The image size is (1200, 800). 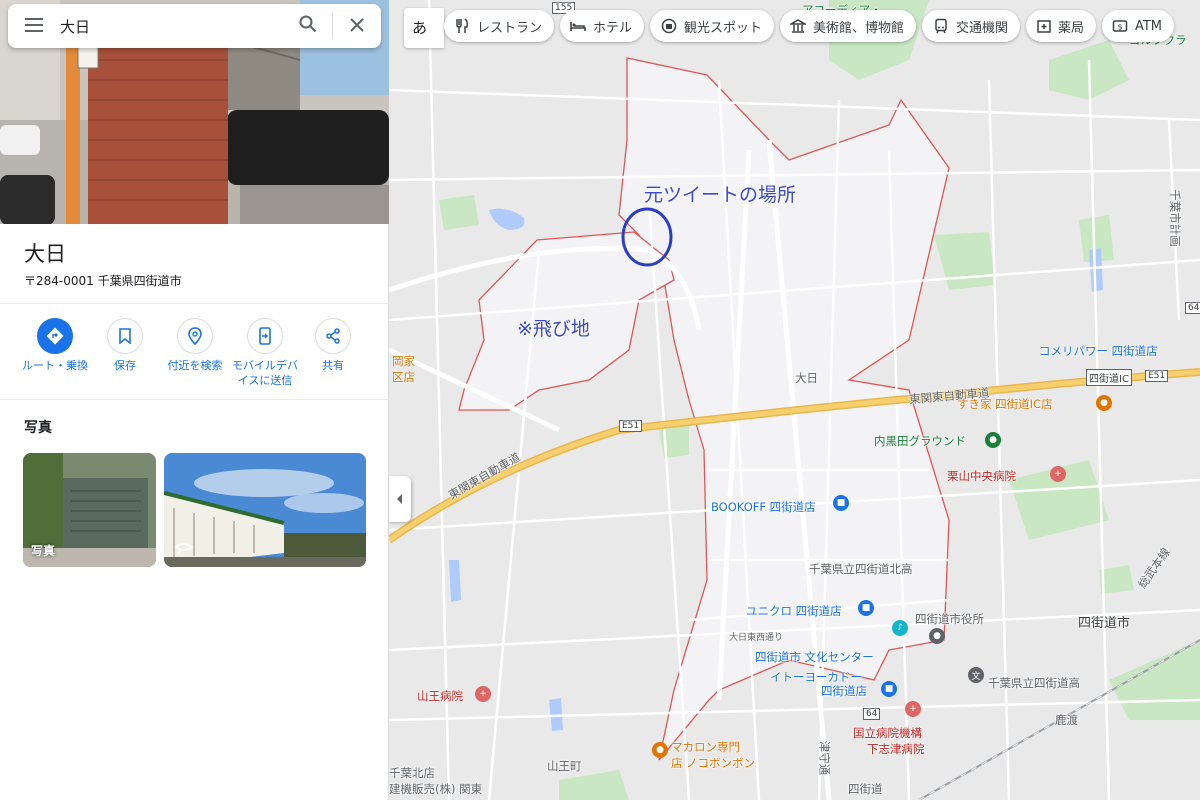 What do you see at coordinates (89, 510) in the screenshot?
I see `photo-thumbnail: 写真` at bounding box center [89, 510].